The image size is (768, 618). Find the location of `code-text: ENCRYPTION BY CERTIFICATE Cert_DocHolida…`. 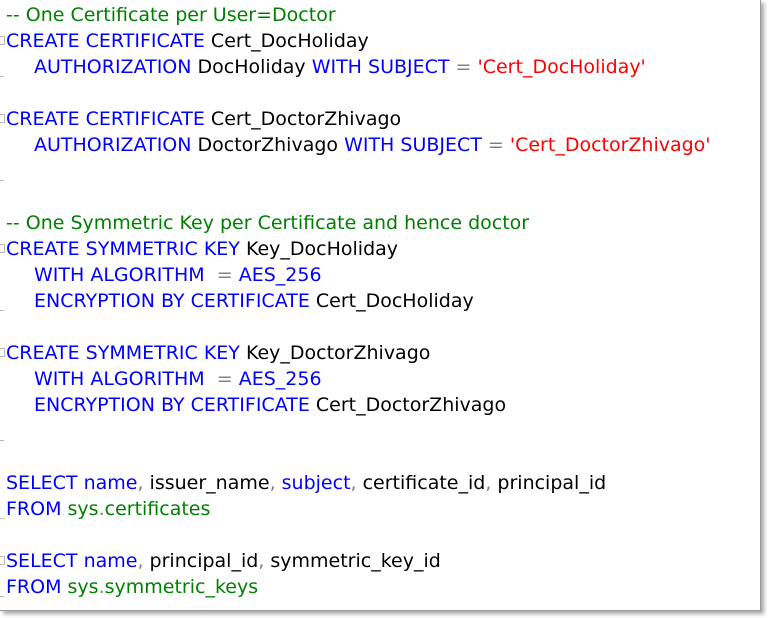

code-text: ENCRYPTION BY CERTIFICATE Cert_DocHolida… is located at coordinates (240, 301).